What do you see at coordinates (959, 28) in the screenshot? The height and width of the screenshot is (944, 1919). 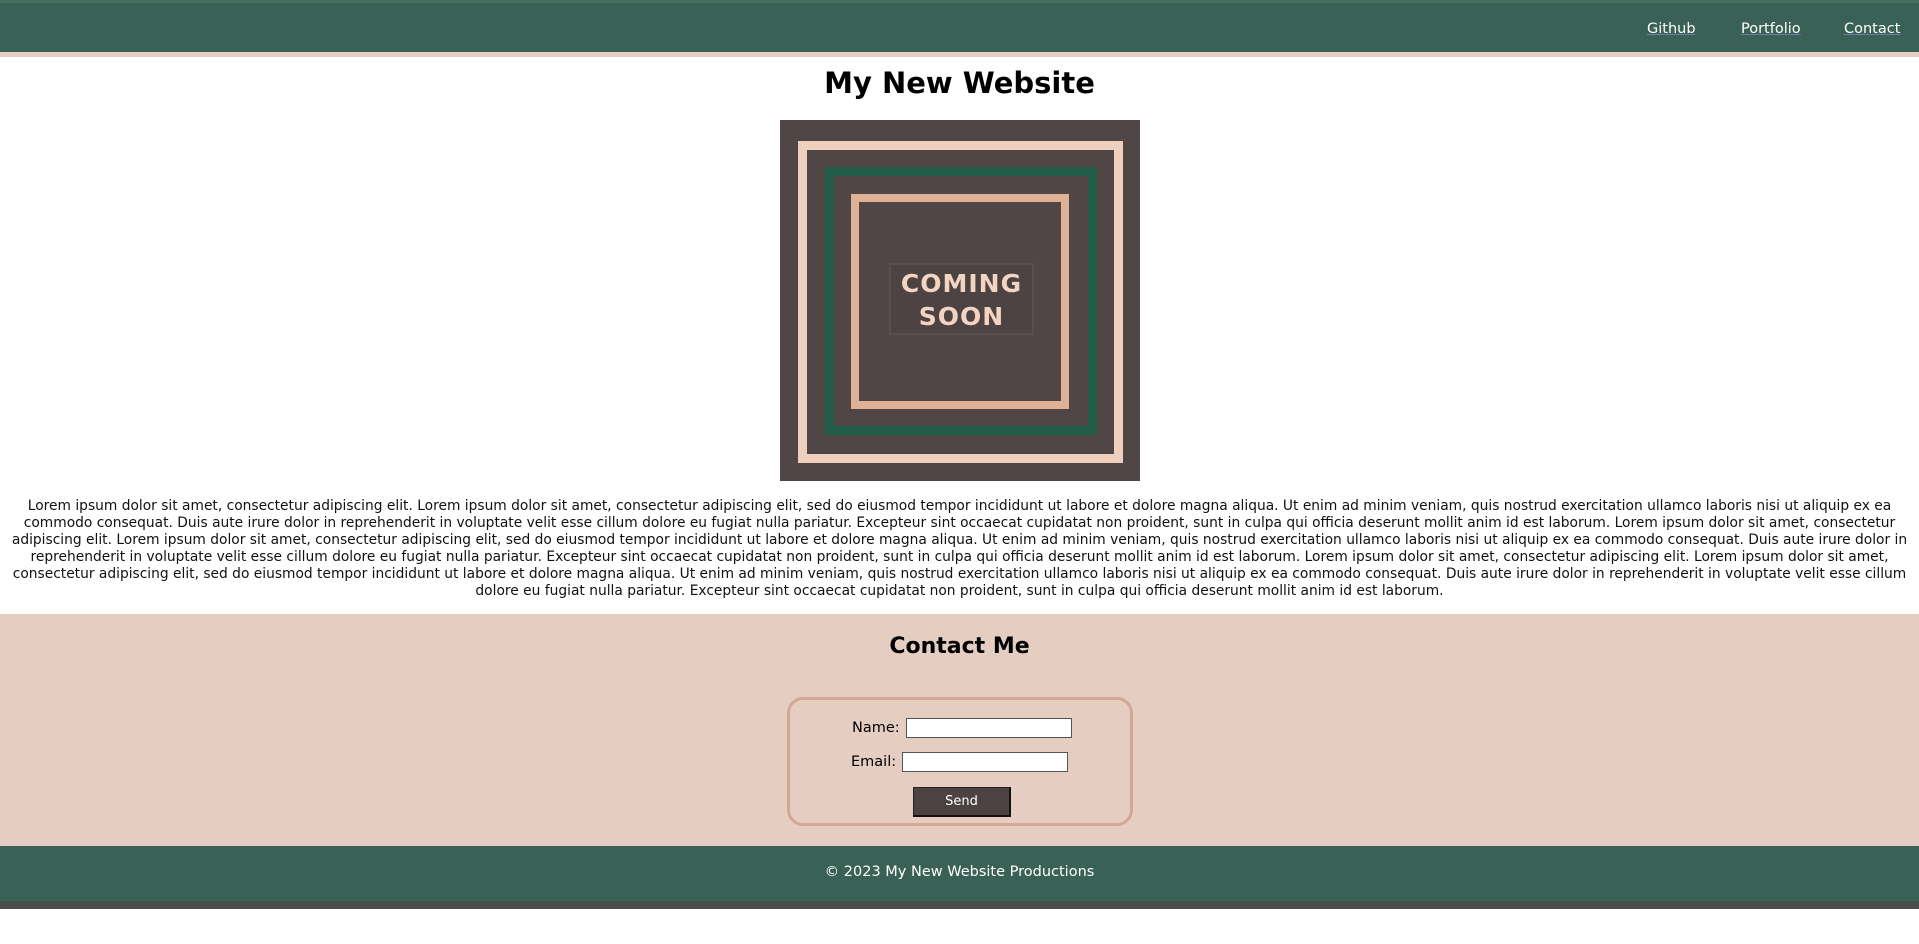 I see `top-navbar: Github Portfolio Contact` at bounding box center [959, 28].